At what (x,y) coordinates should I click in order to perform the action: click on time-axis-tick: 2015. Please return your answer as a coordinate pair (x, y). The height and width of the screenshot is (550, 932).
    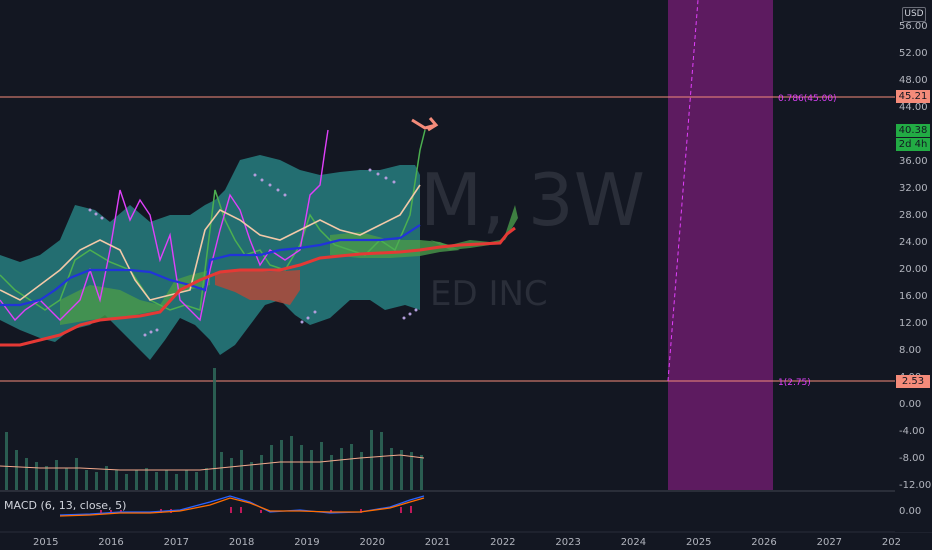
    Looking at the image, I should click on (45, 542).